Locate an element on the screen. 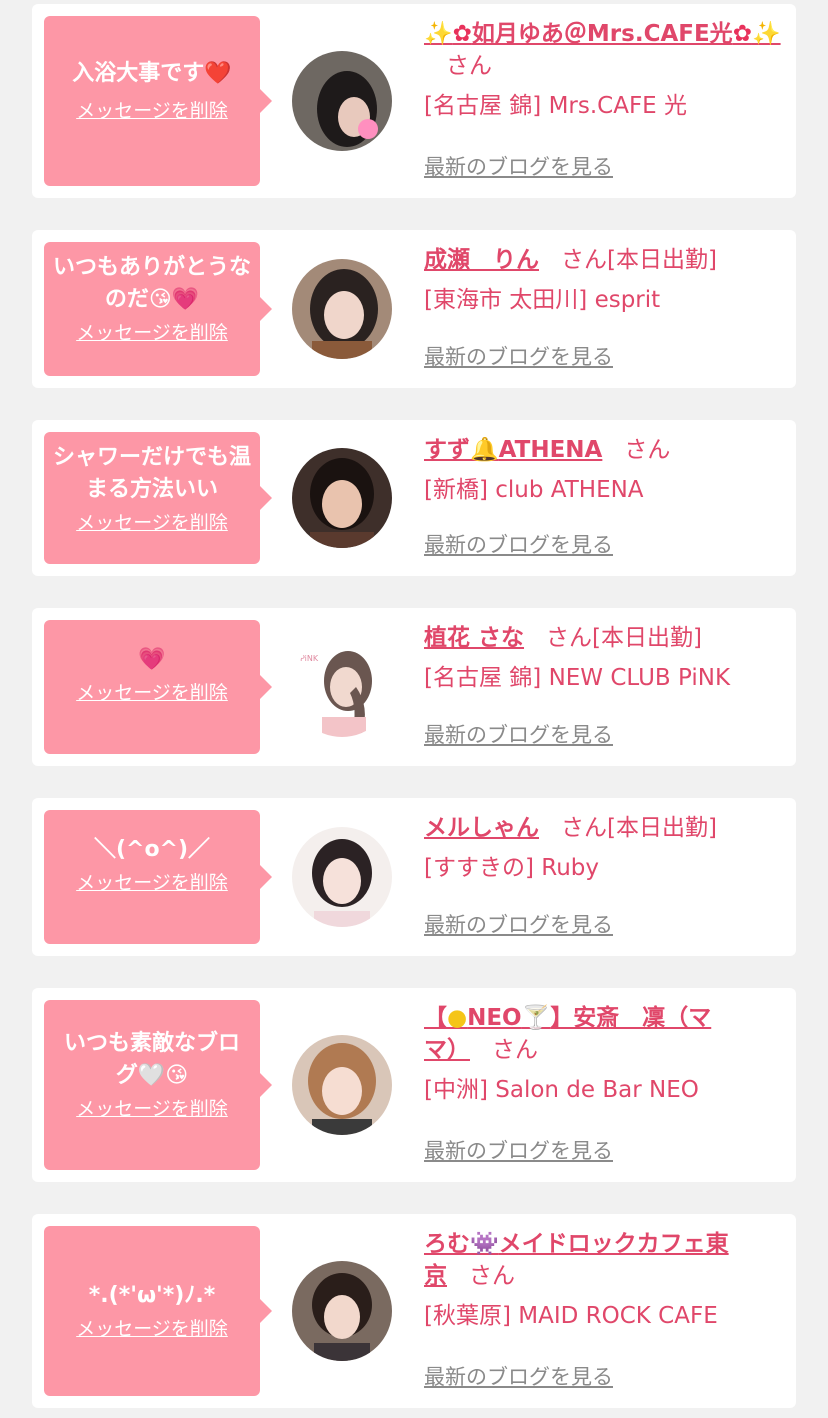 The height and width of the screenshot is (1418, 828). message-bubble: *.(*'ω'*)ﾉ.* メッセージを削除 is located at coordinates (158, 1311).